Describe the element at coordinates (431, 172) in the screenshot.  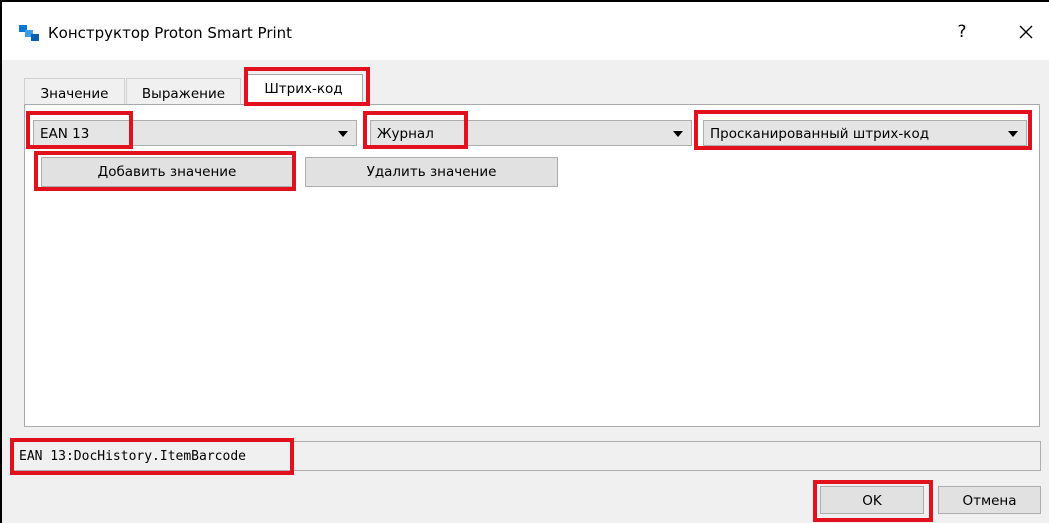
I see `remove-value-button: Удалить значение` at that location.